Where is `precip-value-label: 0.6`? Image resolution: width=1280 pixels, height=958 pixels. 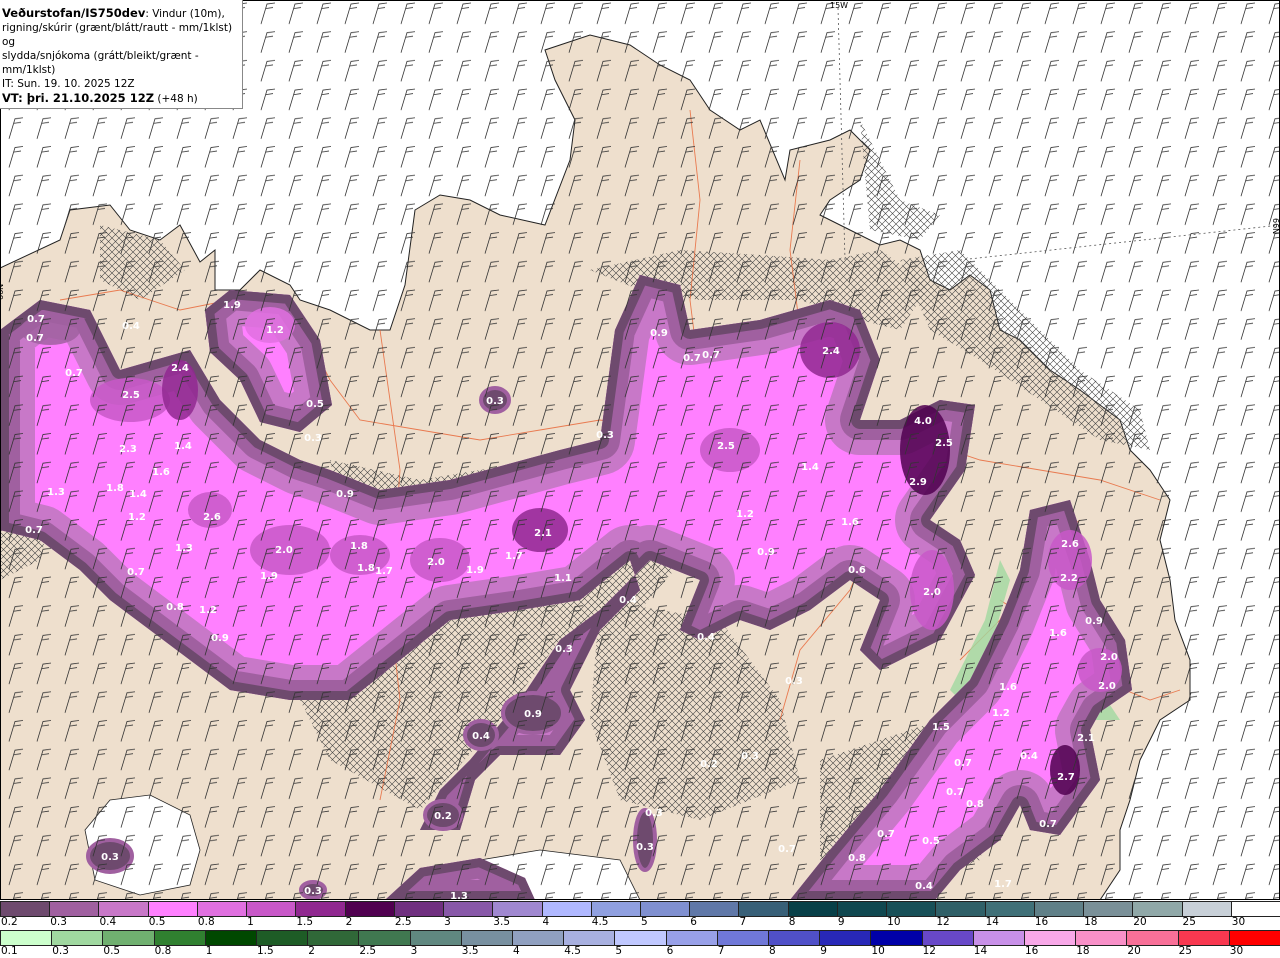 precip-value-label: 0.6 is located at coordinates (857, 570).